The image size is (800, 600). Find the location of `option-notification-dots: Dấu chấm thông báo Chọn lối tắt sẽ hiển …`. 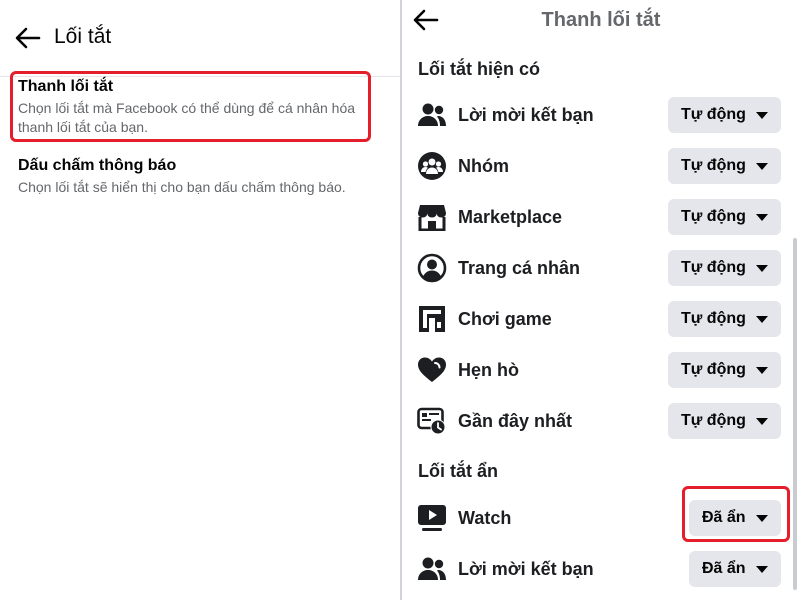

option-notification-dots: Dấu chấm thông báo Chọn lối tắt sẽ hiển … is located at coordinates (203, 177).